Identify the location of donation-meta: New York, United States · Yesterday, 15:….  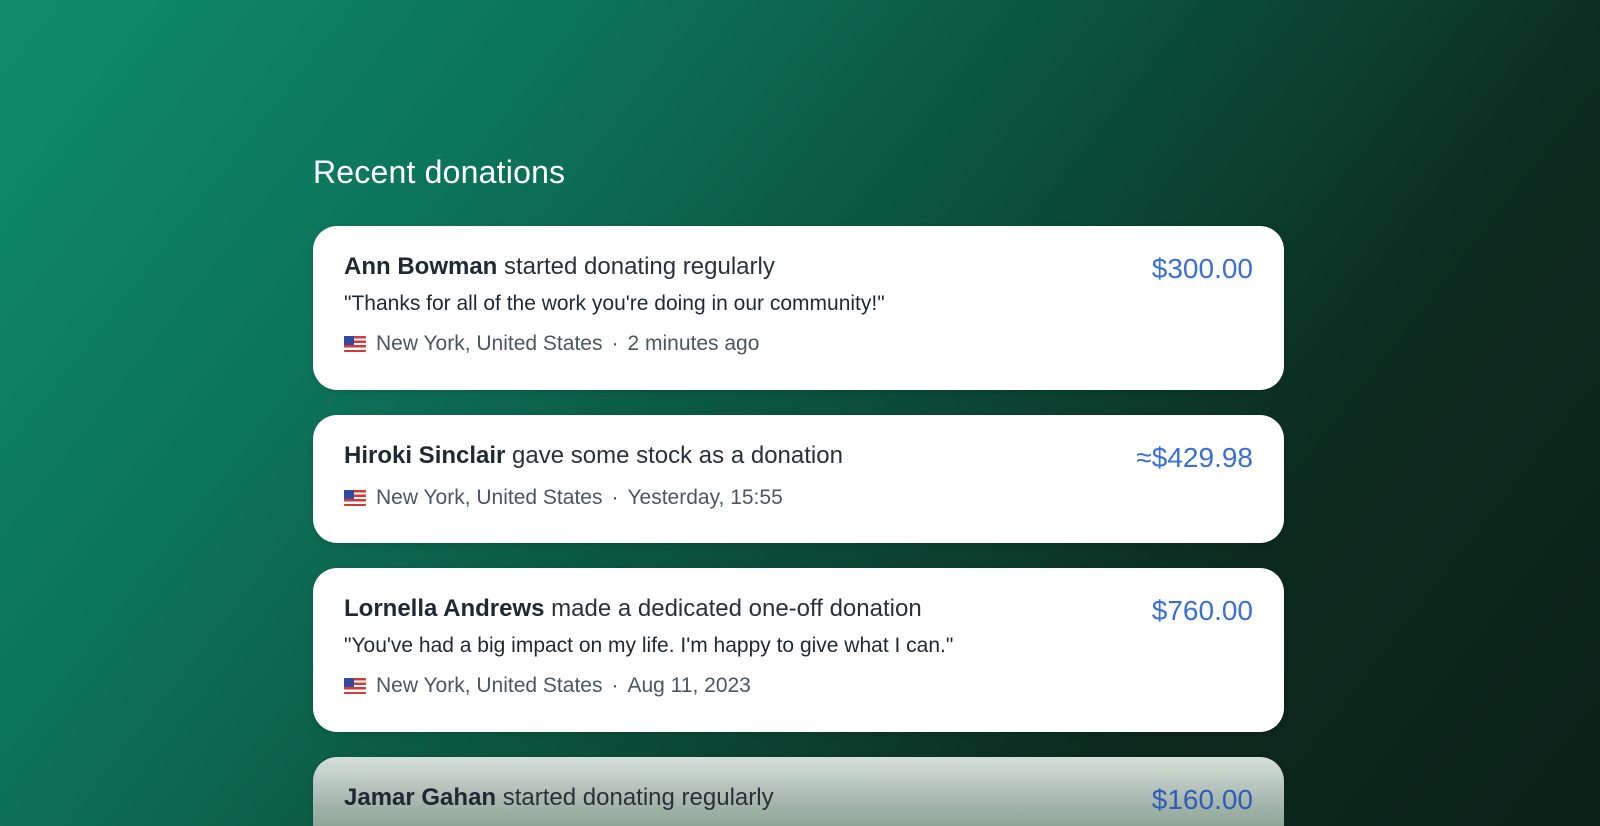
(798, 498).